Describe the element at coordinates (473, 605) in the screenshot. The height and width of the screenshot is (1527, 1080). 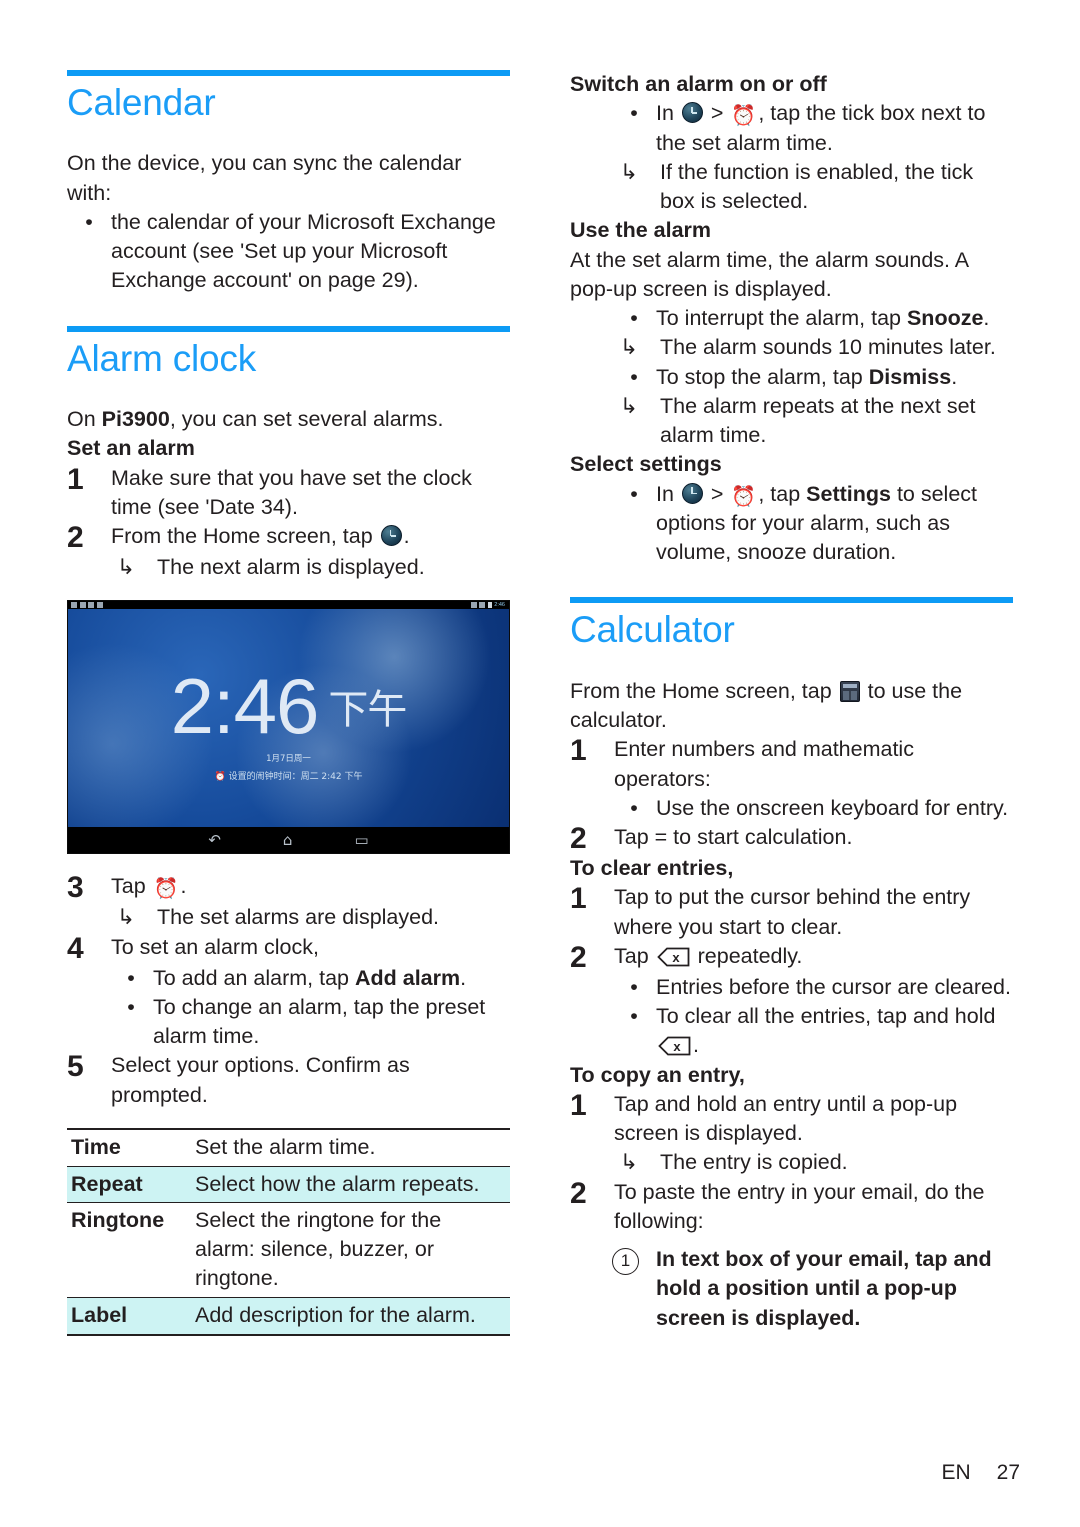
I see `mute-icon` at that location.